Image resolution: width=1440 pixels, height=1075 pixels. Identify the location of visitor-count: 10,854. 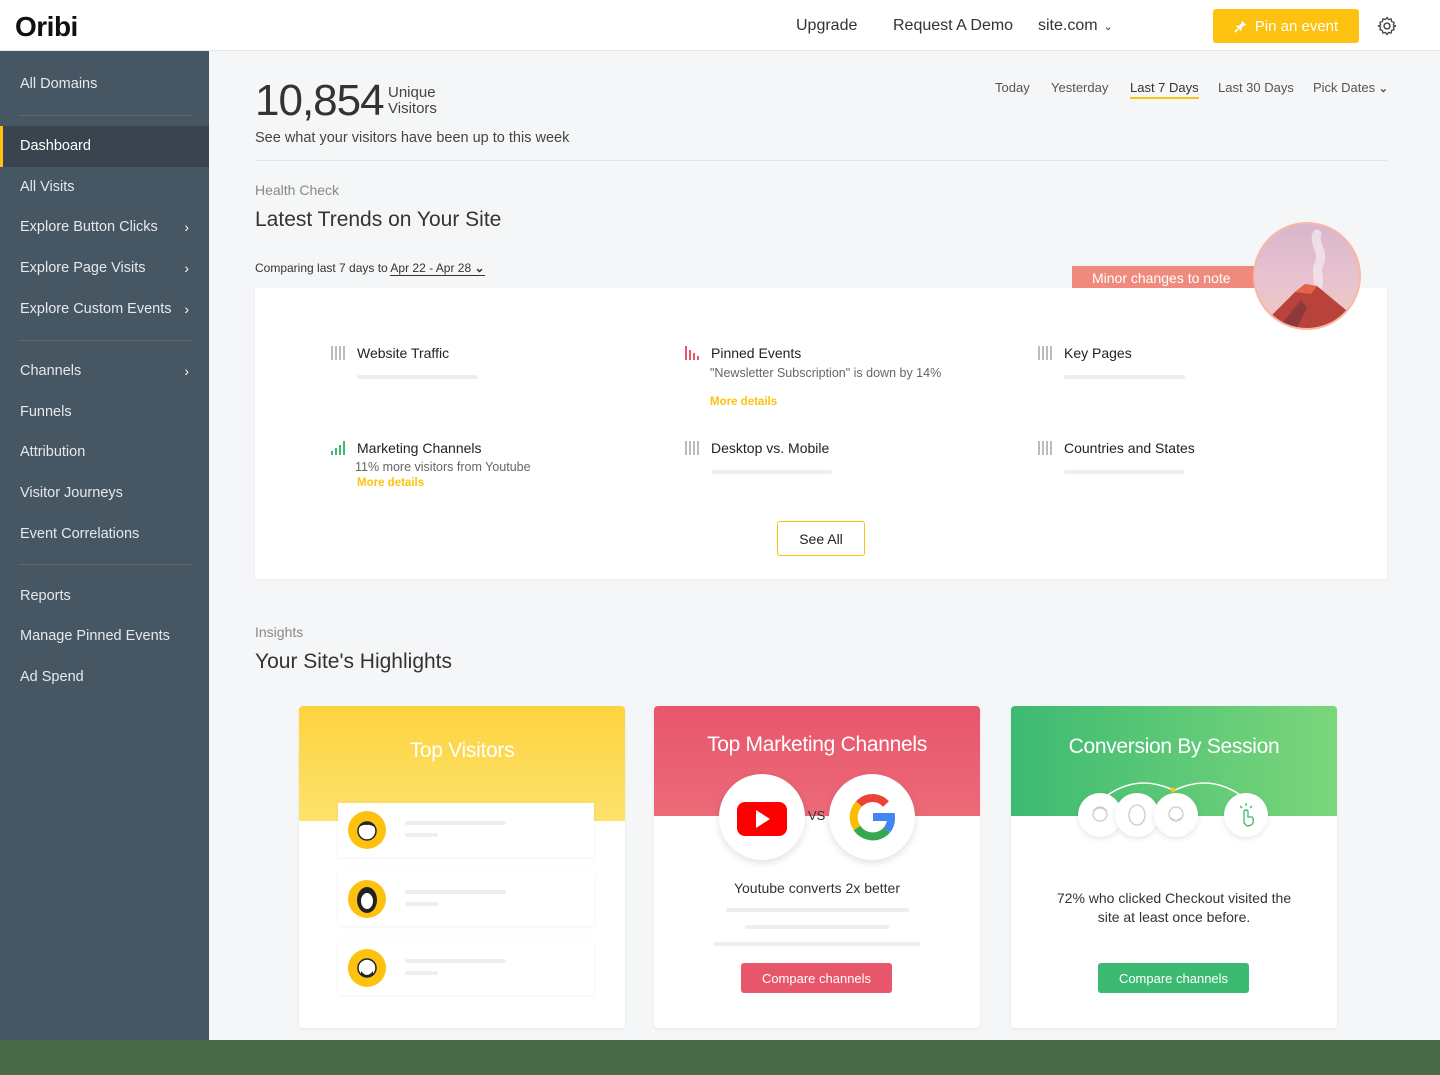
(320, 100).